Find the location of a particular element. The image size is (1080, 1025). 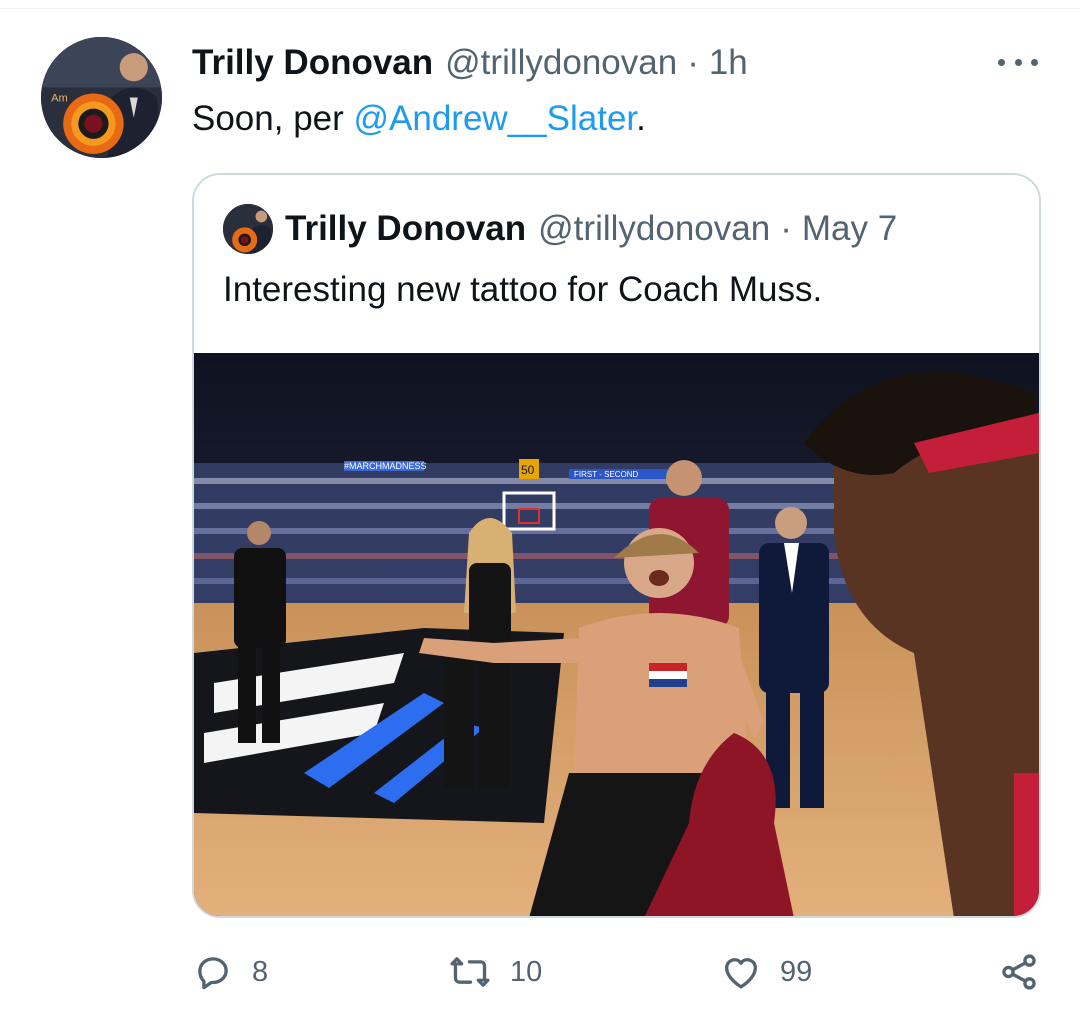

quoted-tweet-header: Trilly Donovan @trillydonovan · May 7 is located at coordinates (591, 229).